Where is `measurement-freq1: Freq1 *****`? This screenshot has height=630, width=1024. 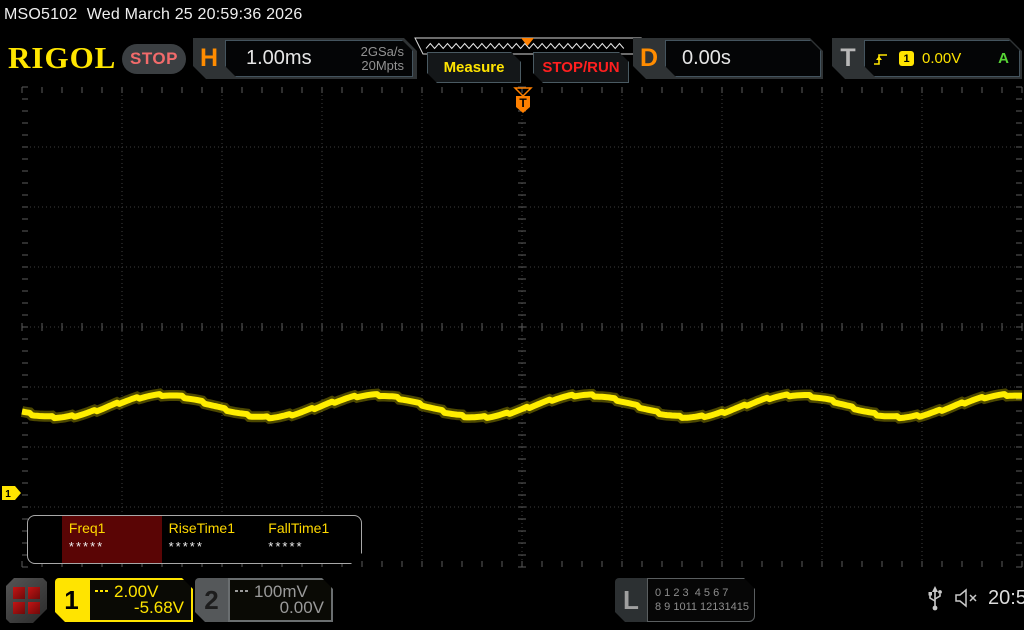
measurement-freq1: Freq1 ***** is located at coordinates (112, 539).